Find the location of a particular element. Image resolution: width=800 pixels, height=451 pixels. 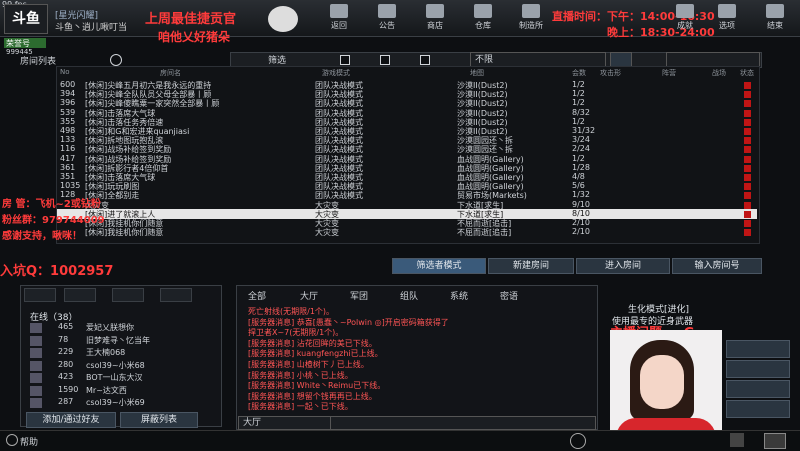

chat-tab-all: 全部 is located at coordinates (257, 295).